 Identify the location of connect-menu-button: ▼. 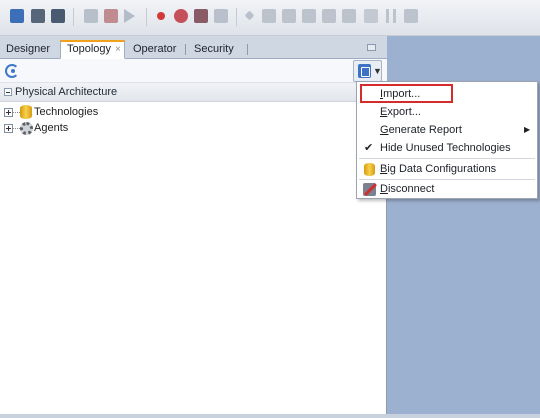
(367, 71).